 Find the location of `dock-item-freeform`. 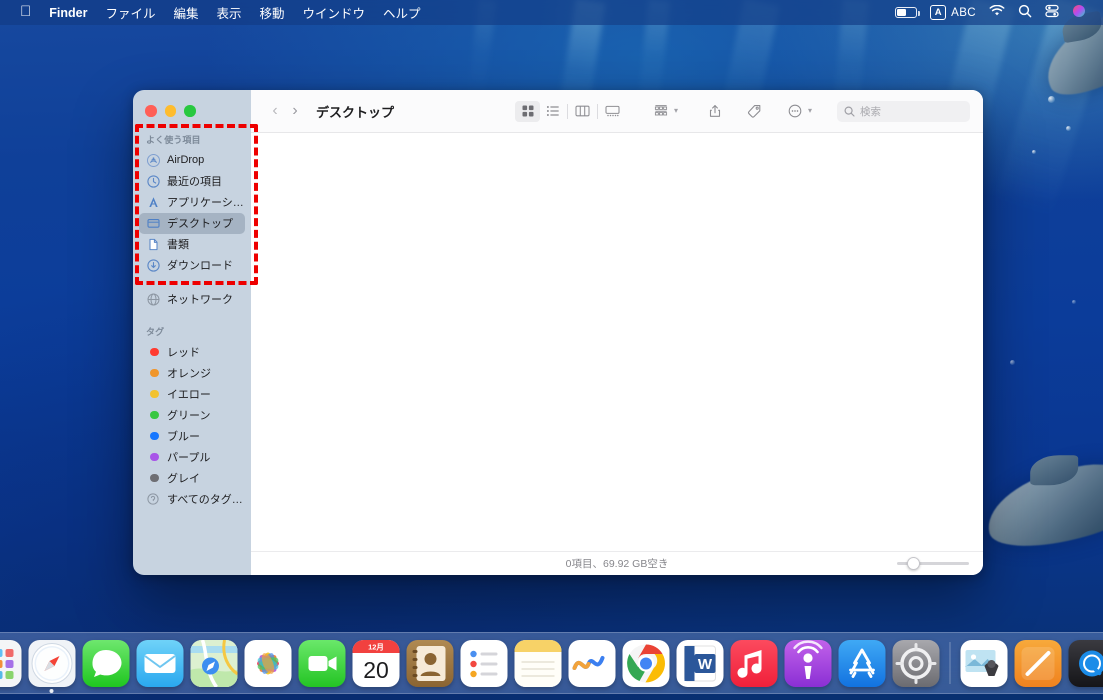

dock-item-freeform is located at coordinates (591, 663).